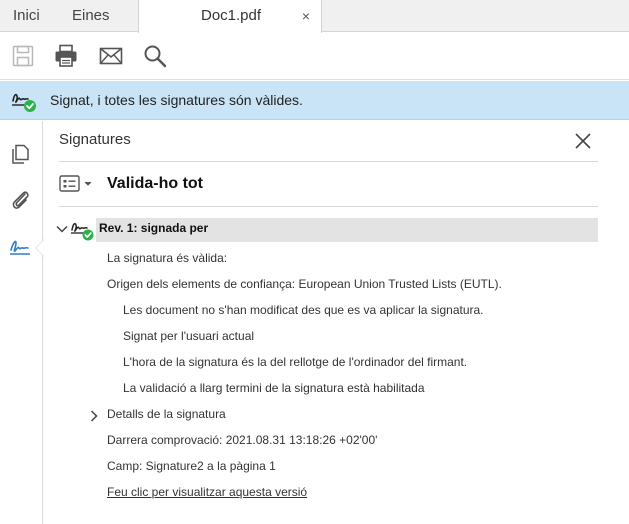  I want to click on panel-title: Signatures, so click(95, 139).